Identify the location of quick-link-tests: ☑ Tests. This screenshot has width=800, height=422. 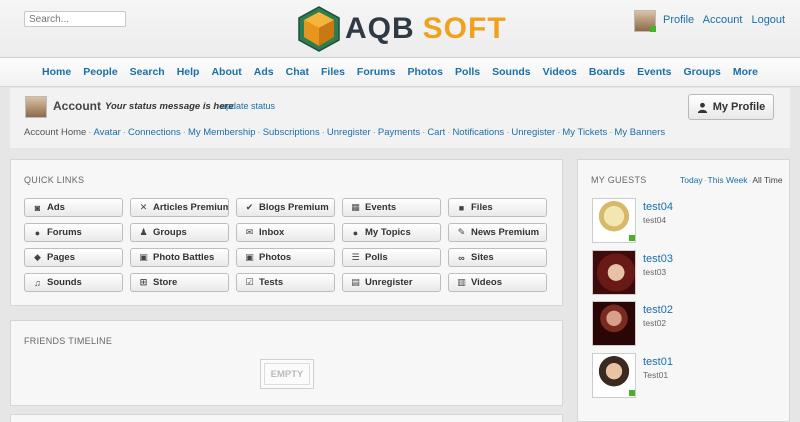
(285, 282).